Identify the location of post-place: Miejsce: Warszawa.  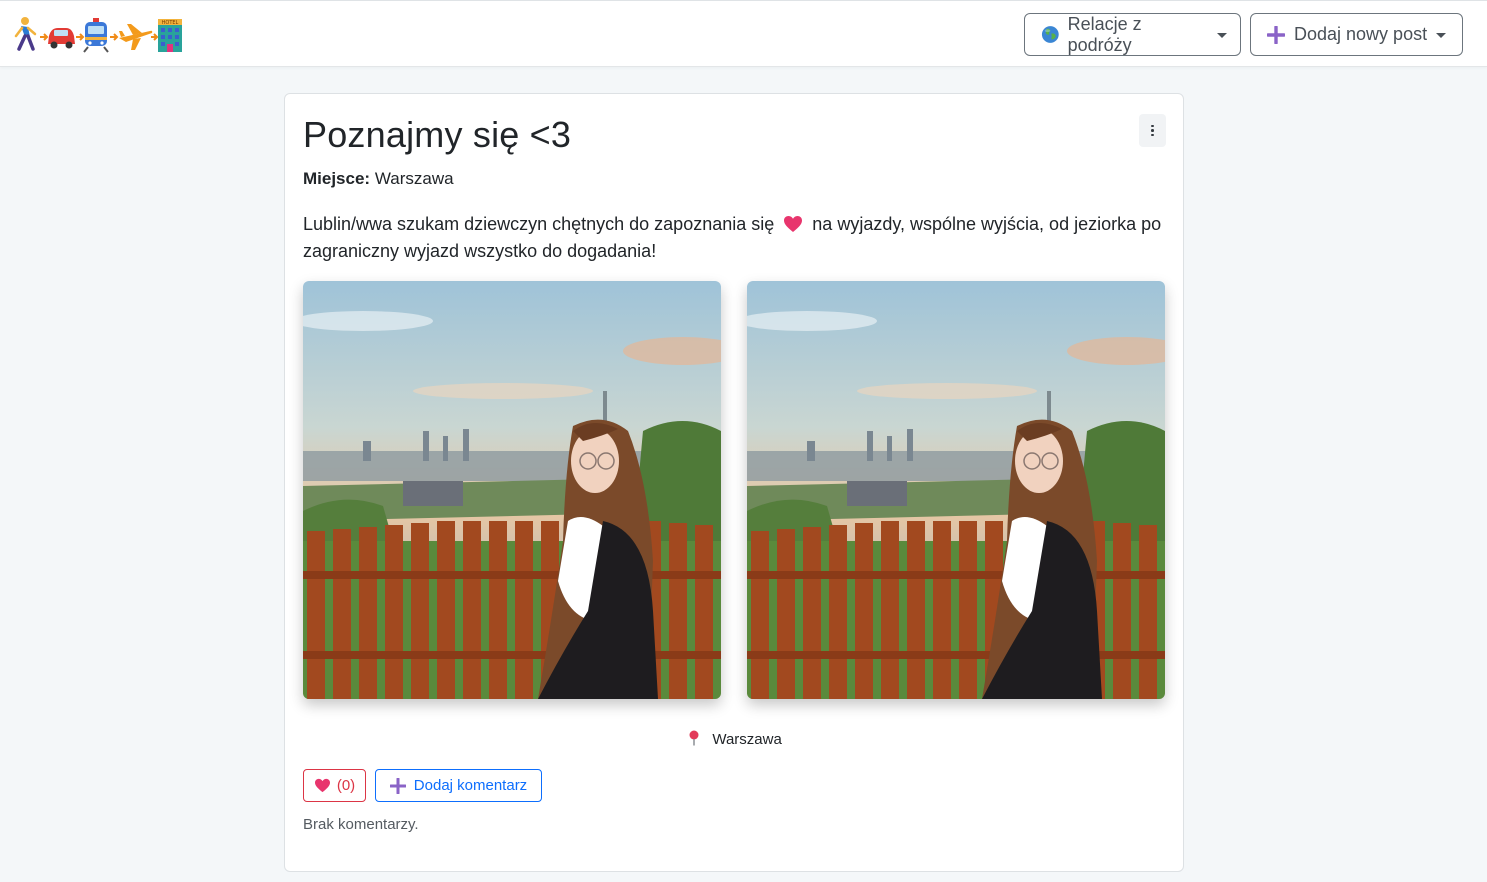
(378, 179).